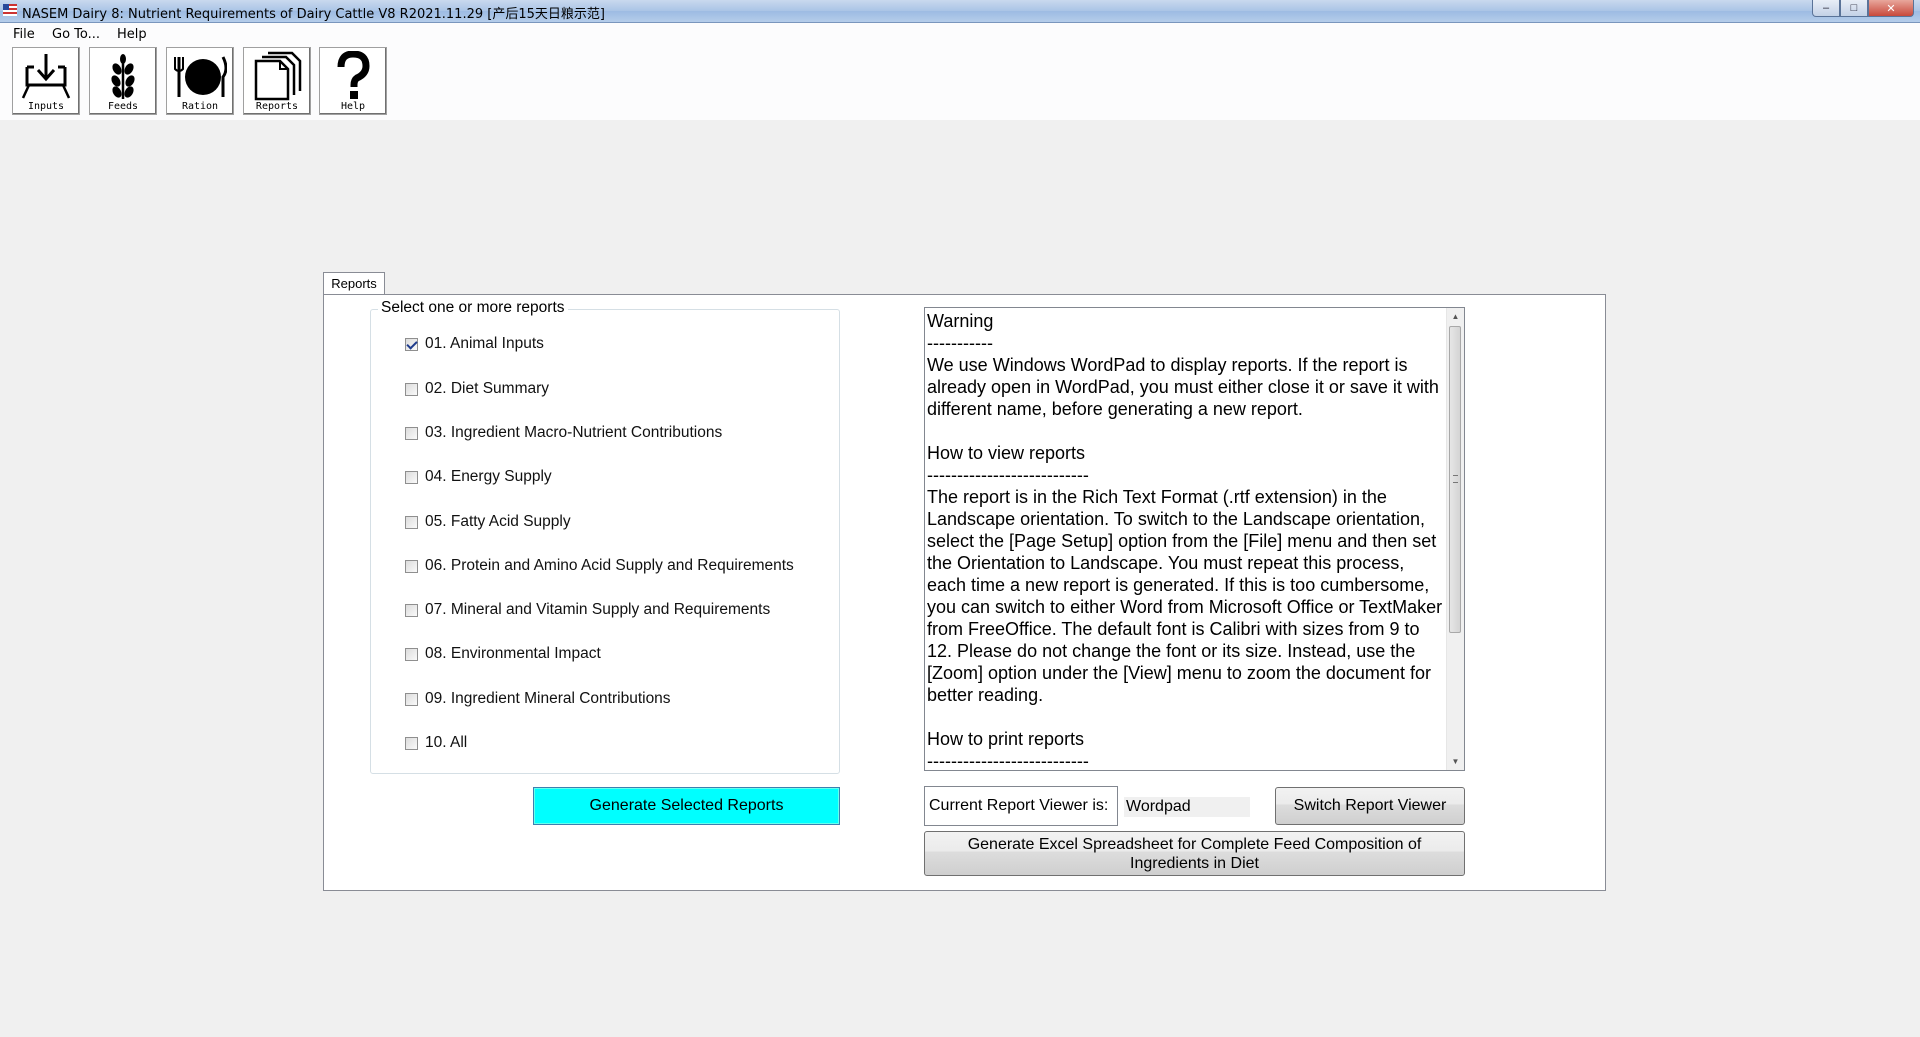 The height and width of the screenshot is (1037, 1920). What do you see at coordinates (446, 742) in the screenshot?
I see `report-option-label: 10. All` at bounding box center [446, 742].